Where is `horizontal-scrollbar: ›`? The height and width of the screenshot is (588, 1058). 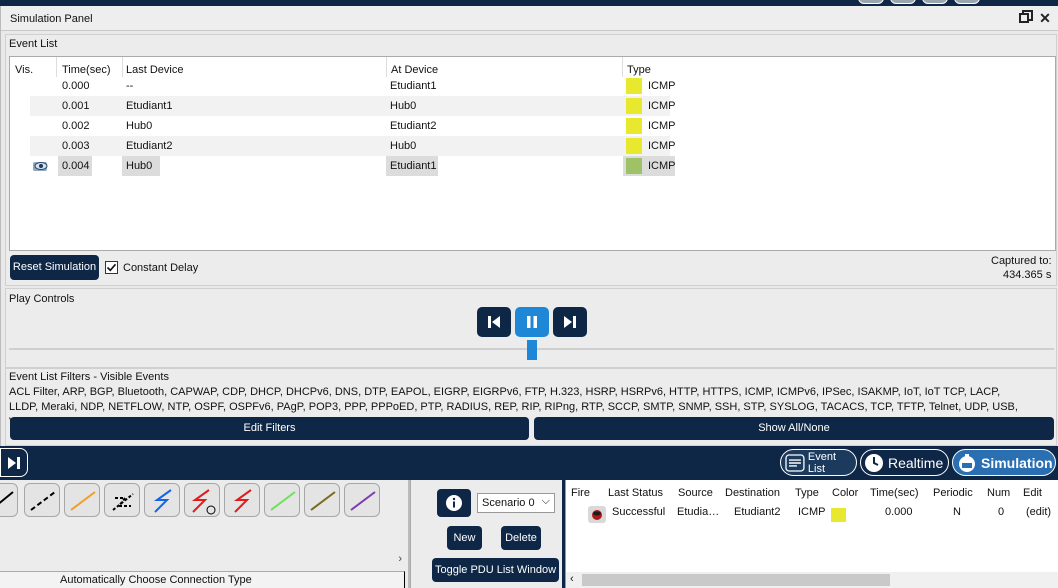 horizontal-scrollbar: › is located at coordinates (204, 560).